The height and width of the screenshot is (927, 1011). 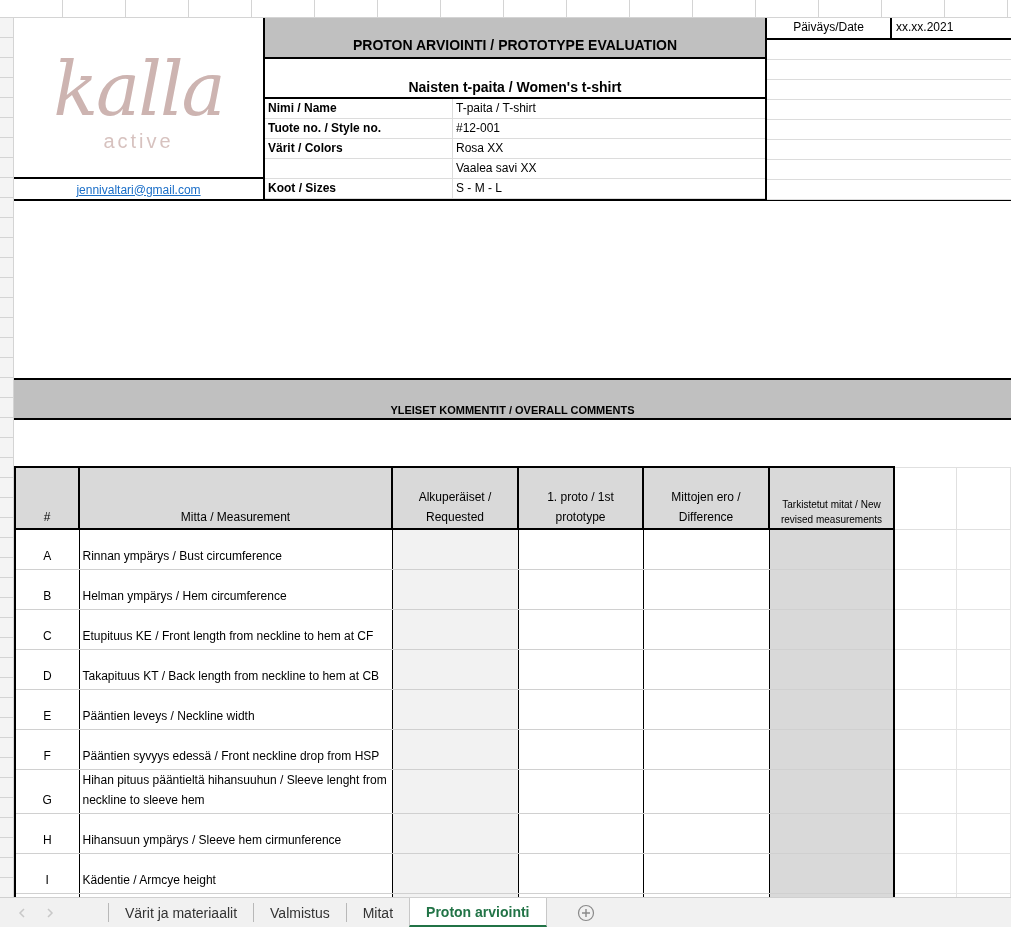 I want to click on info-label: Koot / Sizes, so click(x=302, y=188).